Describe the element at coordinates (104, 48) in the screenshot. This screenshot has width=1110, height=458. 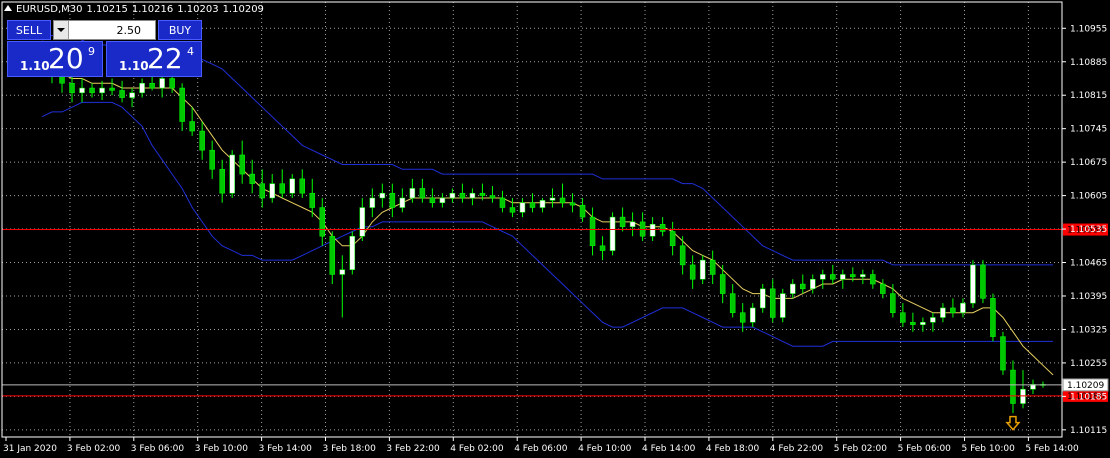
I see `one-click-trading-panel: SELL BUY 1.10 20 9 1.10 22 4` at that location.